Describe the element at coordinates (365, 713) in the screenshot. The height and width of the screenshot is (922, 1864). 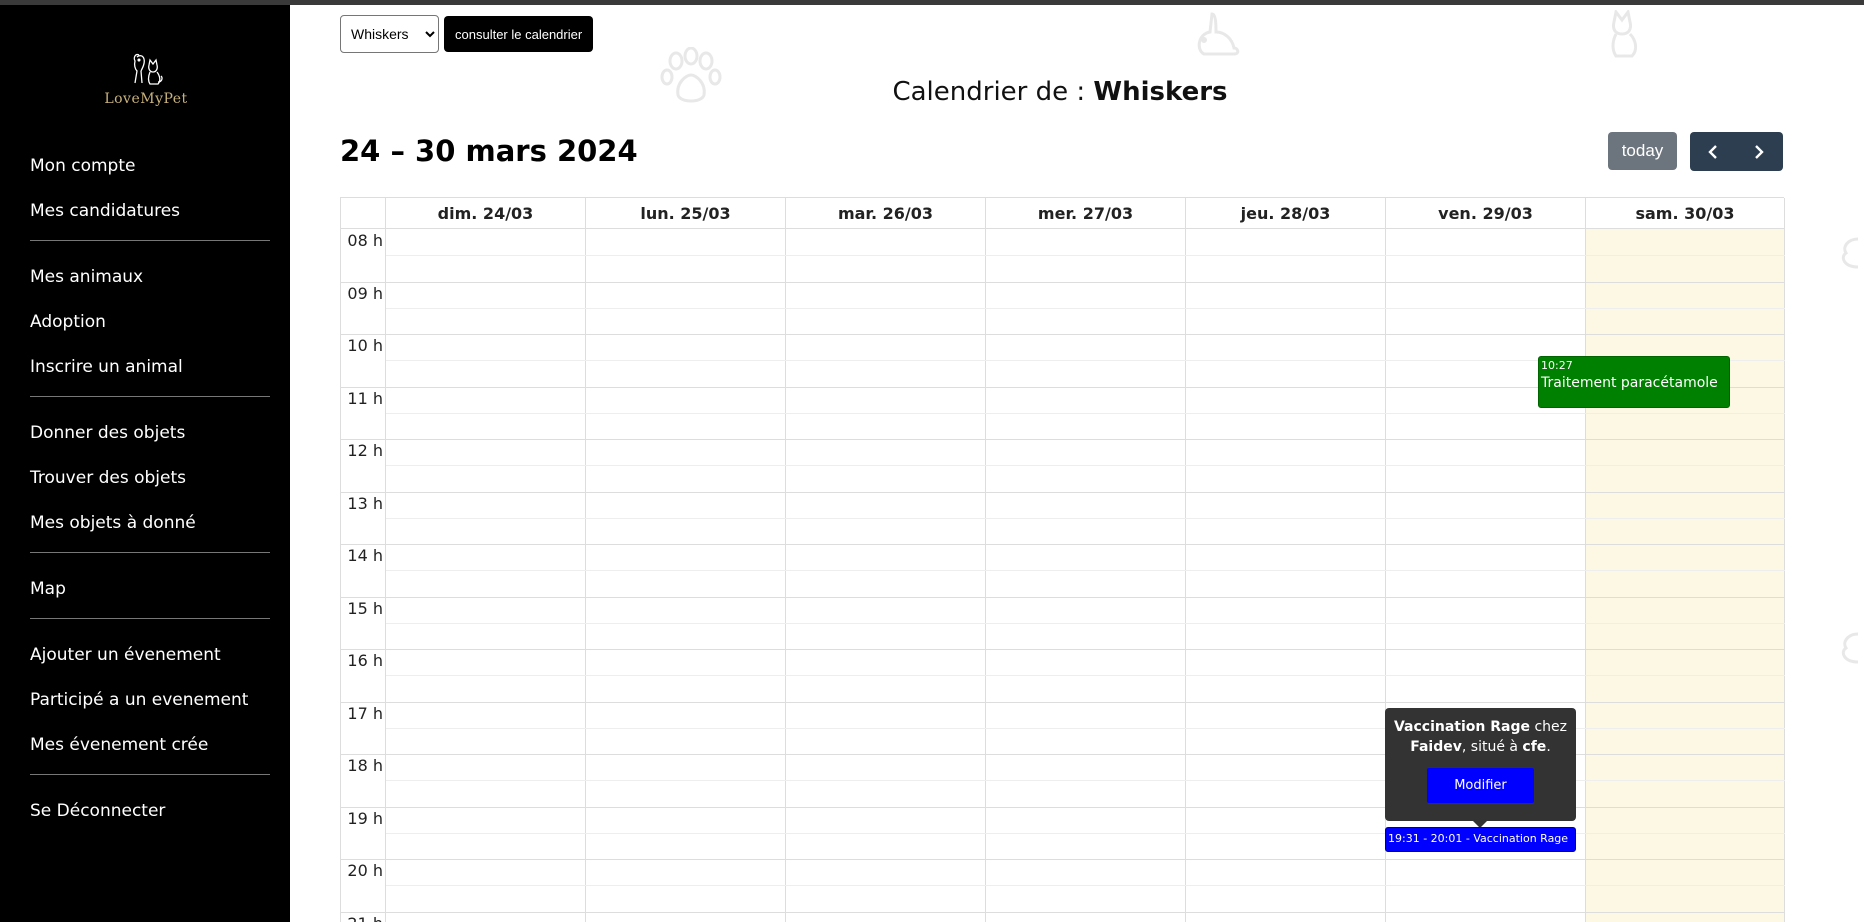
I see `time-slot-label: 17 h` at that location.